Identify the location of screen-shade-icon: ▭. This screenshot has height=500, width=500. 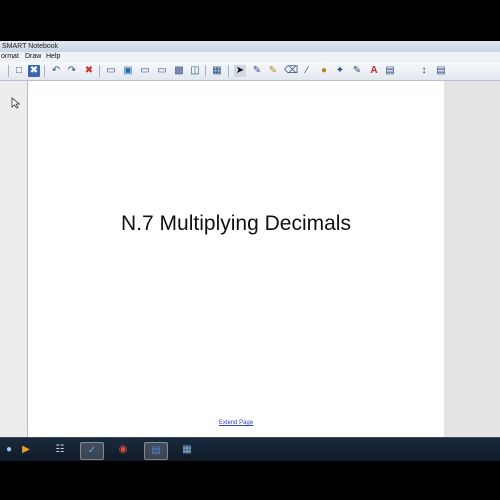
(111, 71).